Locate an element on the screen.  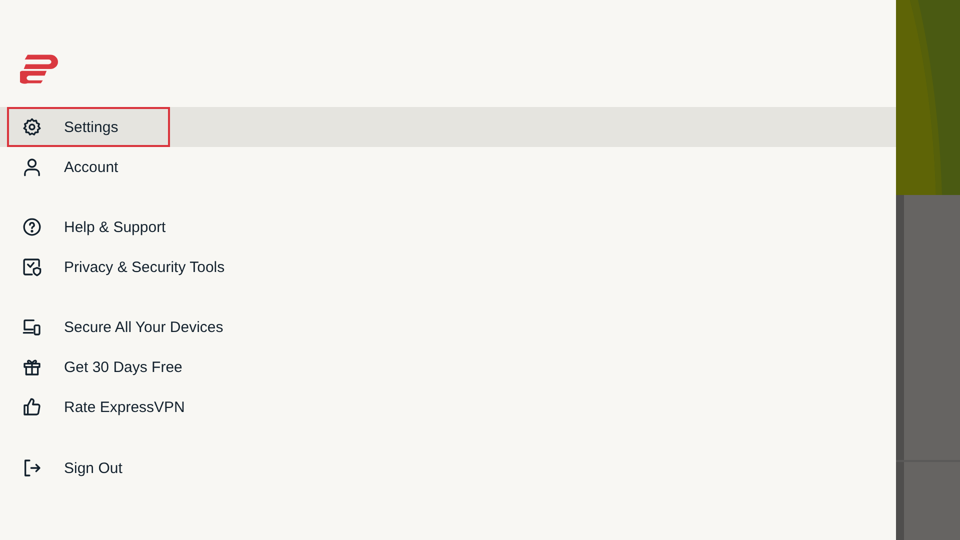
help-icon is located at coordinates (32, 227).